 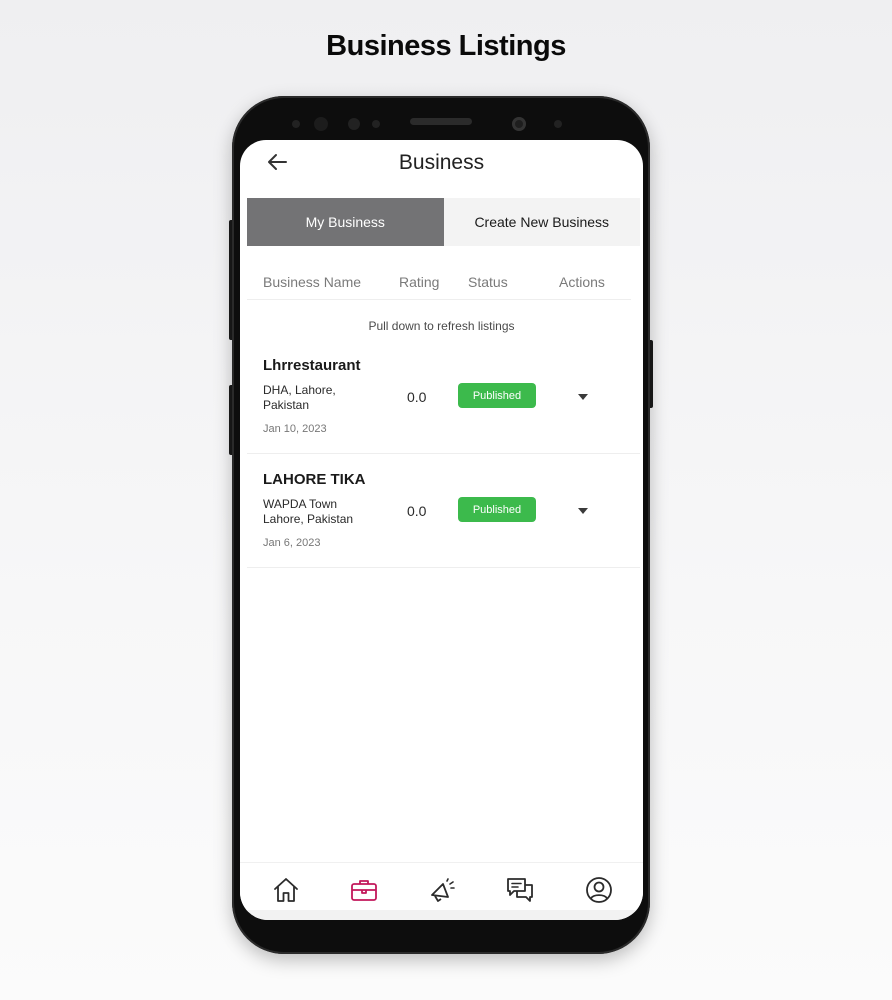 I want to click on app-header: Business, so click(x=441, y=168).